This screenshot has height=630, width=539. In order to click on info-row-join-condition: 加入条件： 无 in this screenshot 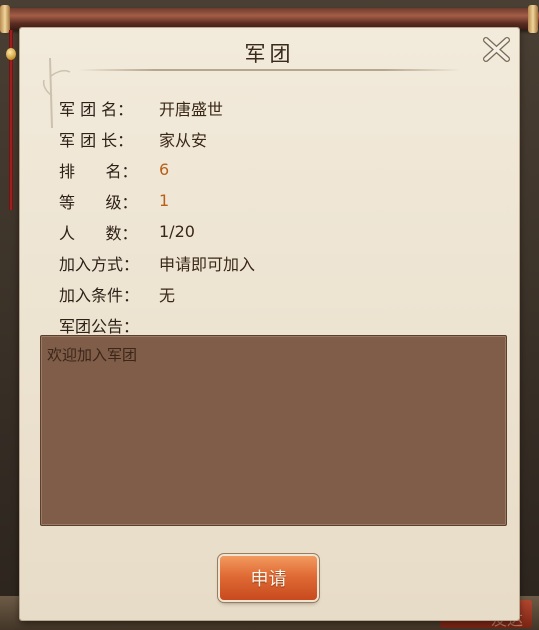, I will do `click(157, 293)`.